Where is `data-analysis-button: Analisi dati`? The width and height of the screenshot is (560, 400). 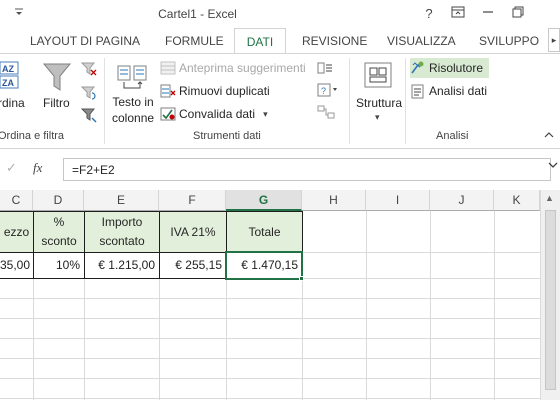
data-analysis-button: Analisi dati is located at coordinates (448, 91).